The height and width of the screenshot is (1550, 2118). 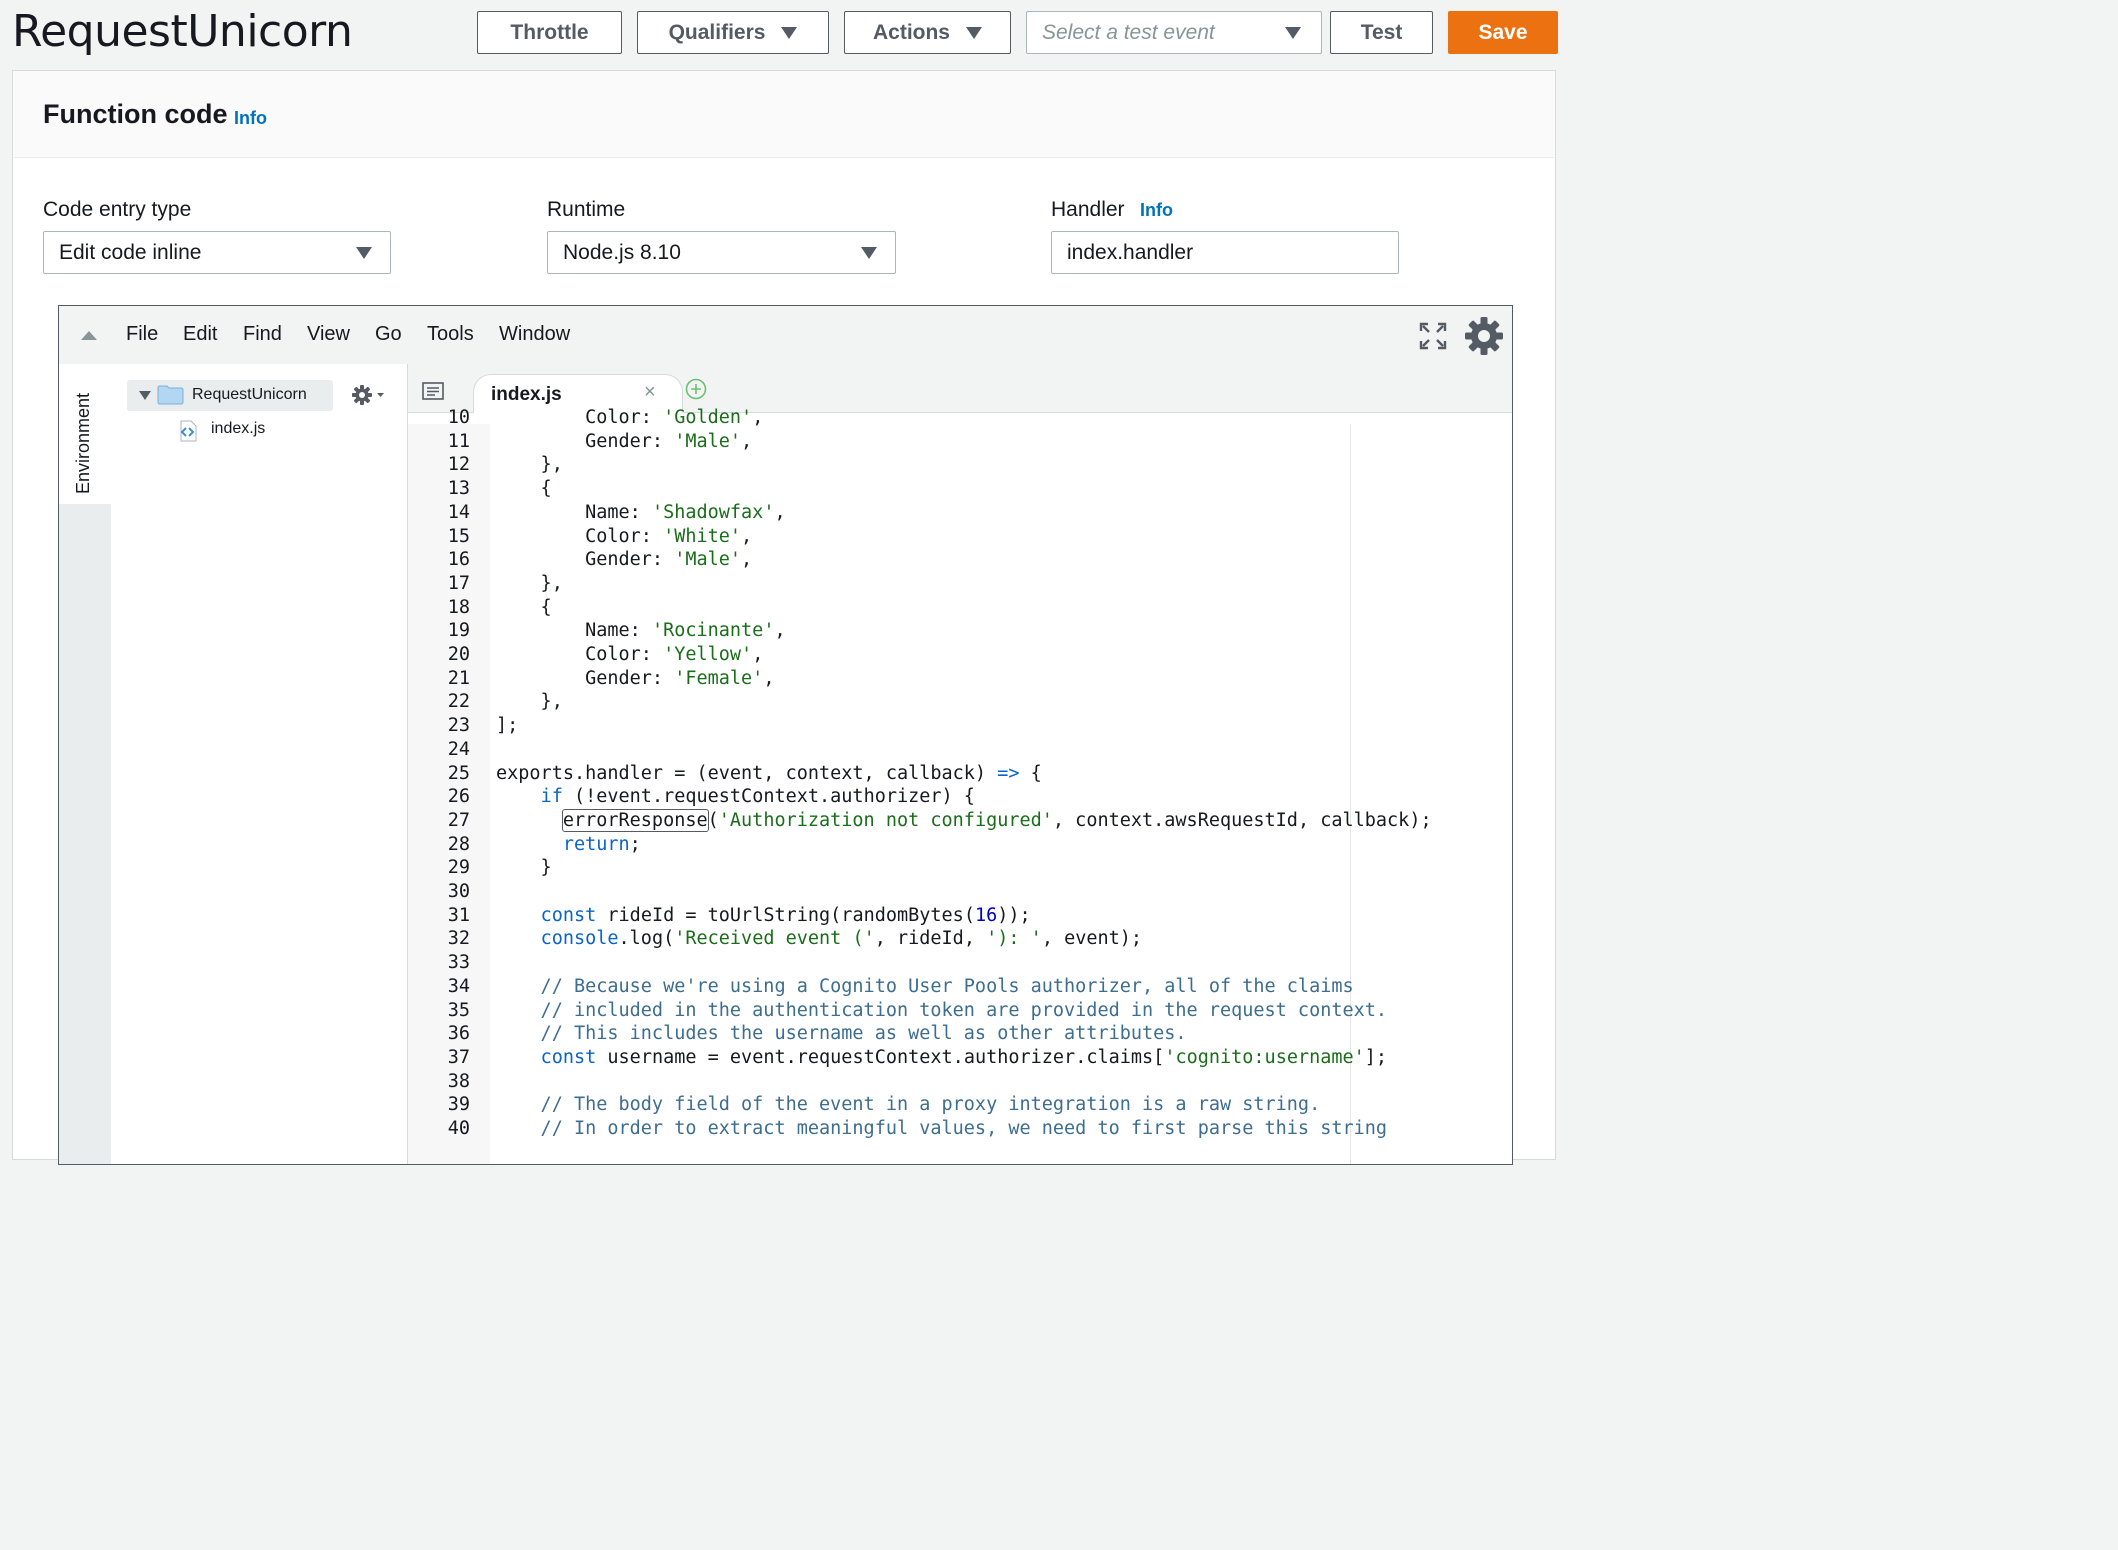 What do you see at coordinates (368, 395) in the screenshot?
I see `tree-settings-icon` at bounding box center [368, 395].